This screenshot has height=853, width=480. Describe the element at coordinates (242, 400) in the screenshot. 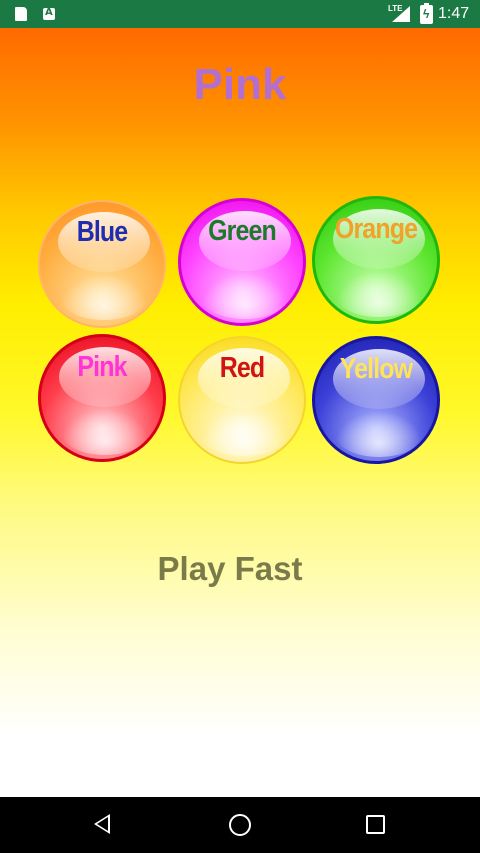

I see `ball-red-label: Red` at that location.